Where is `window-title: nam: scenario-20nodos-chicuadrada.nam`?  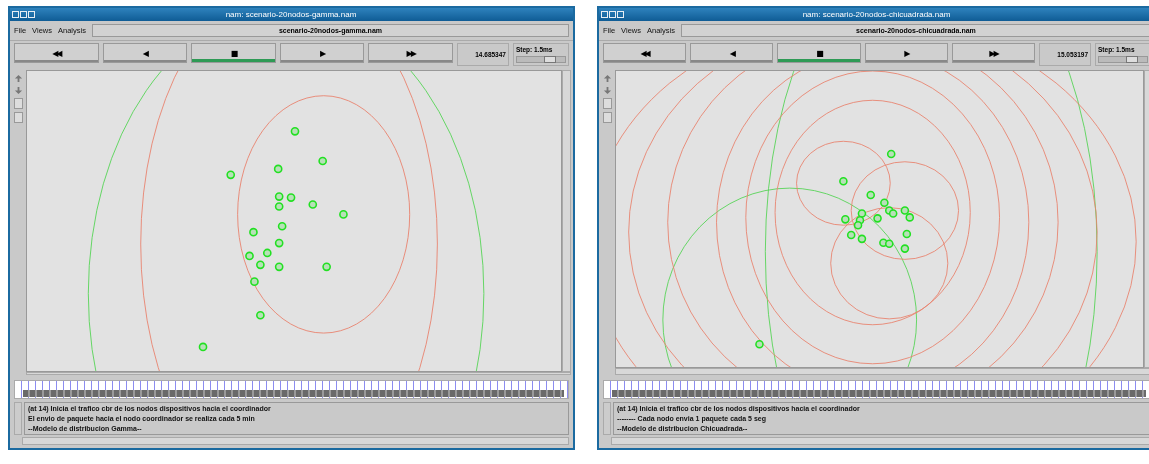 window-title: nam: scenario-20nodos-chicuadrada.nam is located at coordinates (876, 14).